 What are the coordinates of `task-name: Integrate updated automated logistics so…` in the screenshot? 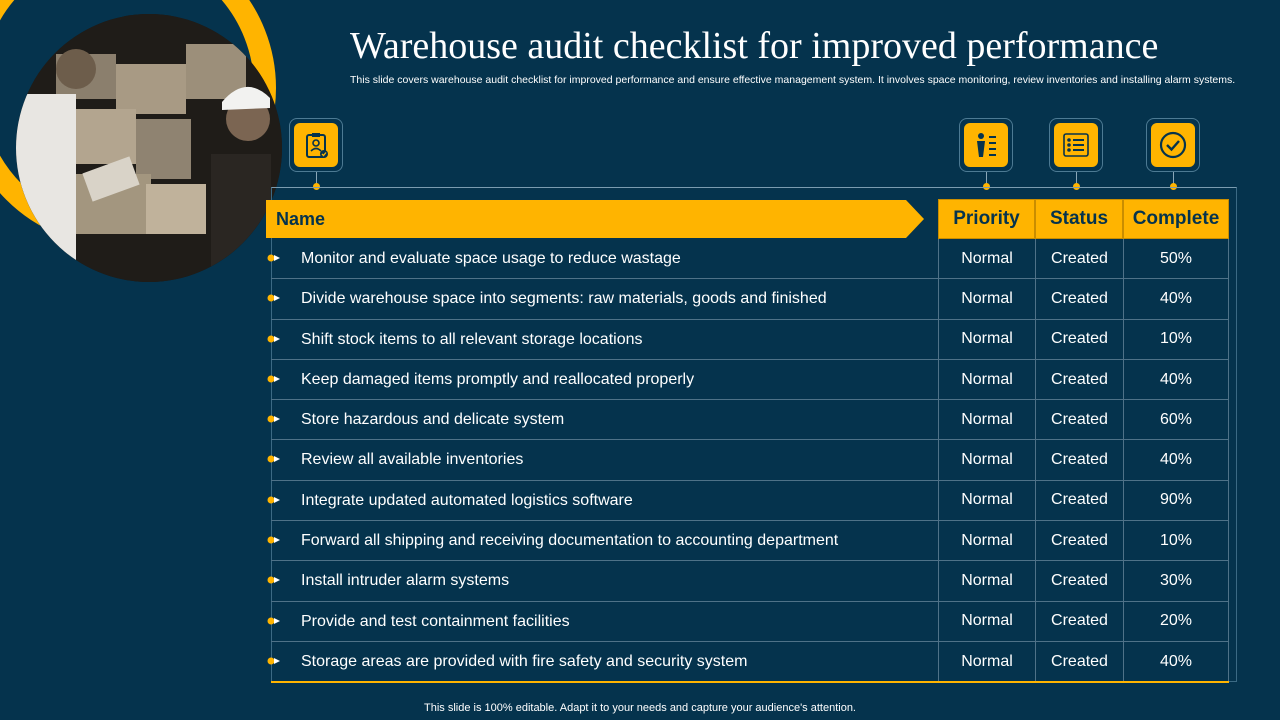 It's located at (467, 500).